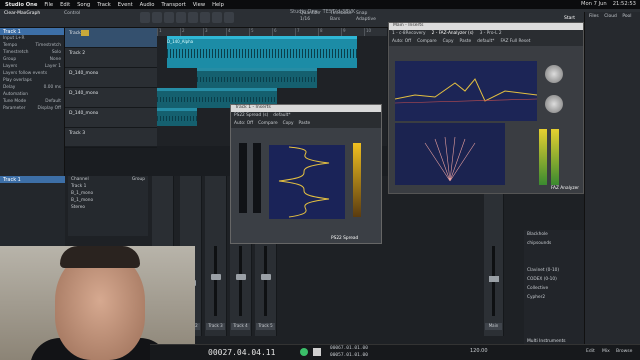 This screenshot has width=640, height=360. I want to click on quantize-value: 1/16, so click(305, 19).